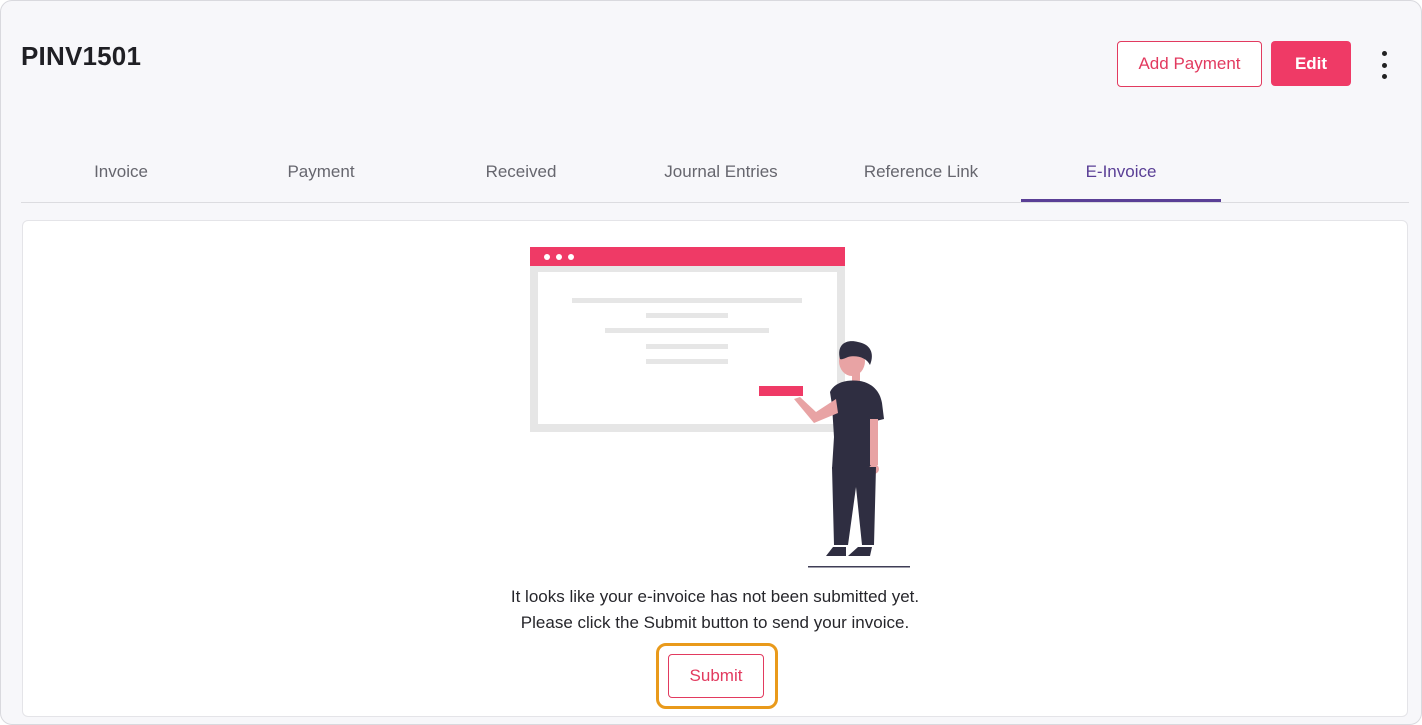 The image size is (1422, 725). What do you see at coordinates (716, 676) in the screenshot?
I see `submit-button: Submit` at bounding box center [716, 676].